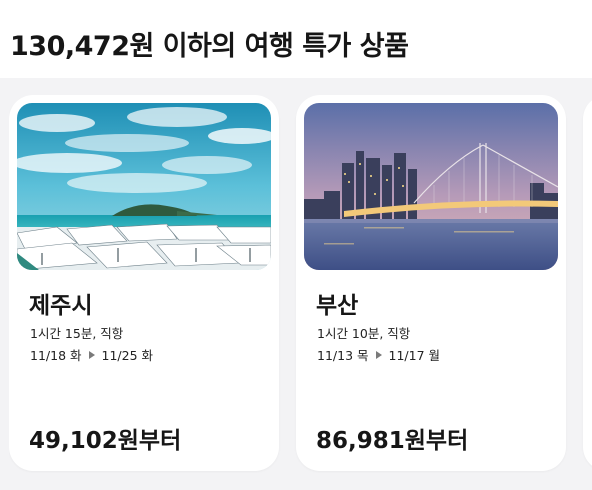  What do you see at coordinates (343, 355) in the screenshot?
I see `depart-date: 11/13 목` at bounding box center [343, 355].